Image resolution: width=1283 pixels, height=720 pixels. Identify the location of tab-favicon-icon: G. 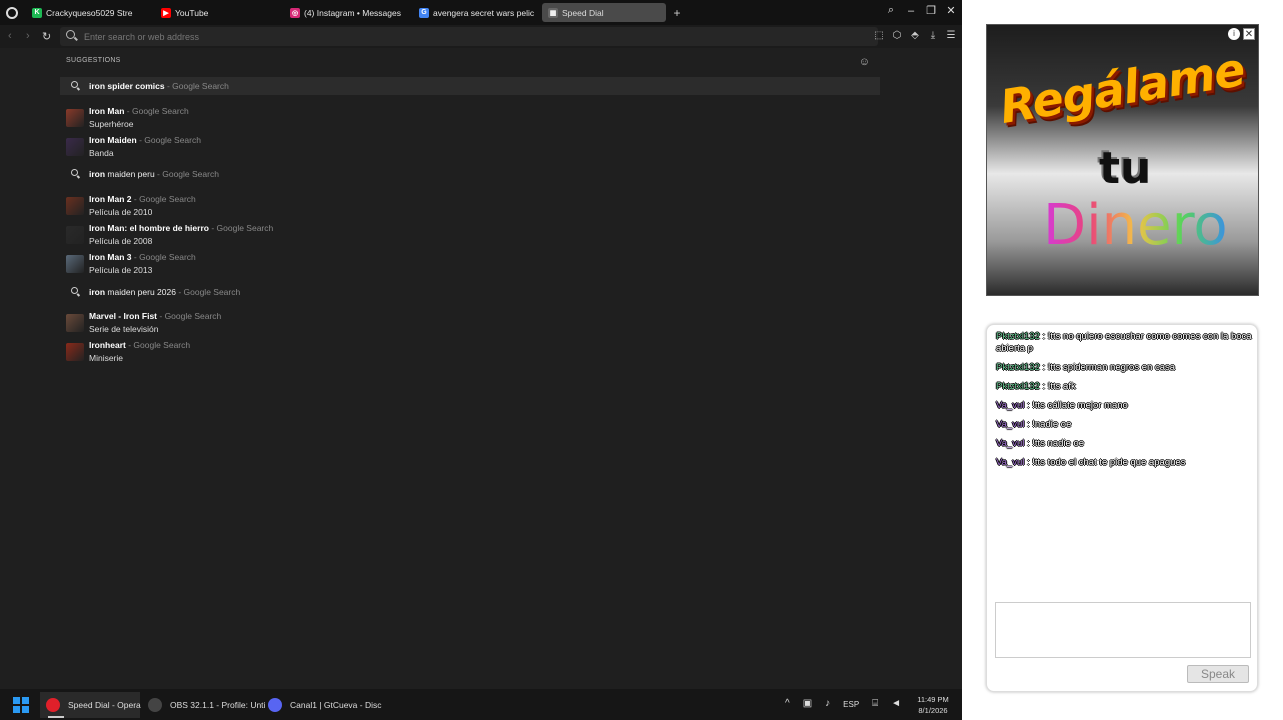
(424, 12).